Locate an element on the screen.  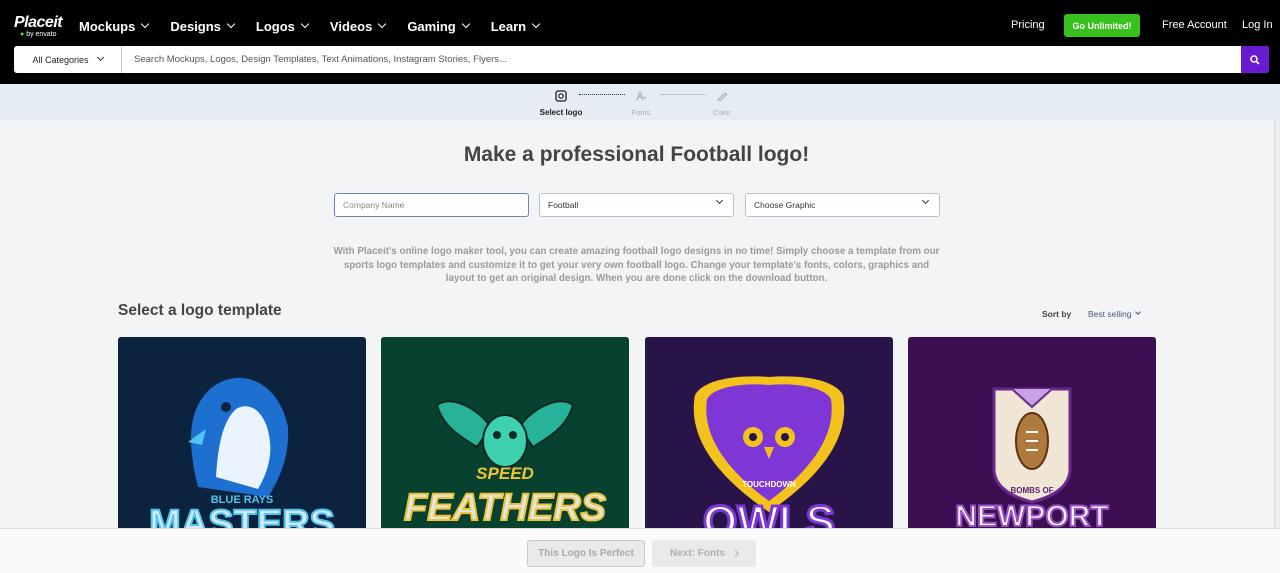
sort-dropdown-value: Best selling is located at coordinates (1110, 314).